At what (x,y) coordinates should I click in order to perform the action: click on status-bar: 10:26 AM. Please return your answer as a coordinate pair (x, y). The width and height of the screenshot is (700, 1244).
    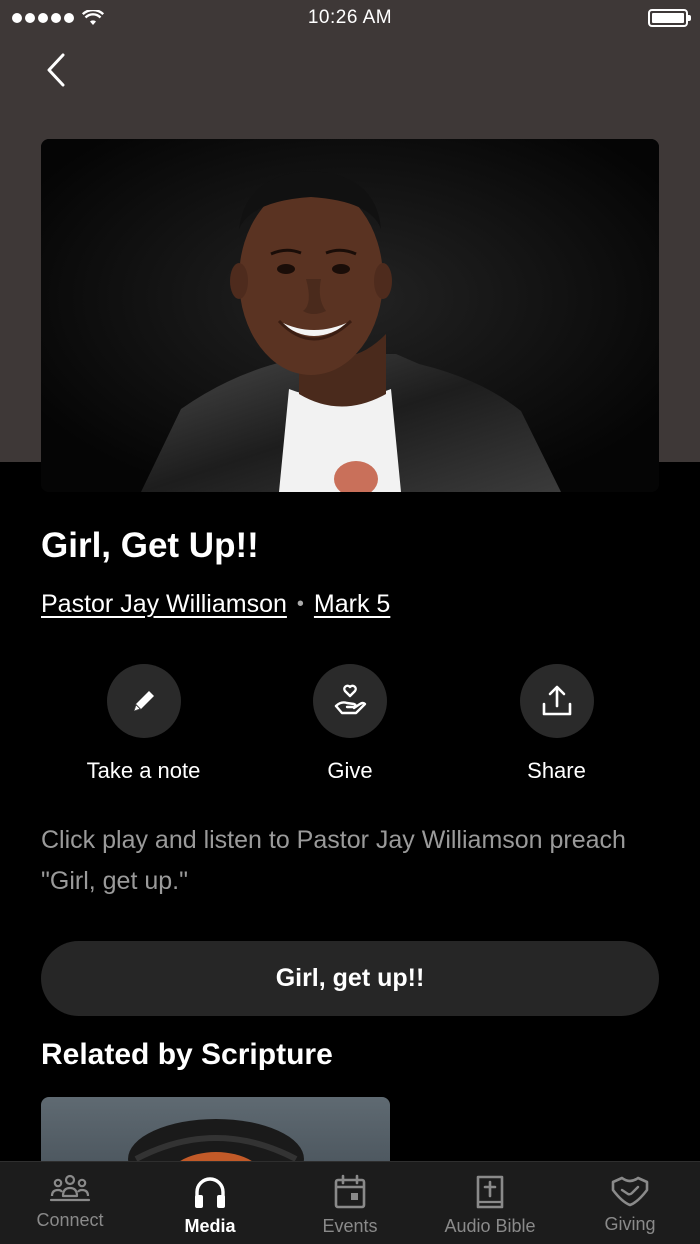
    Looking at the image, I should click on (350, 18).